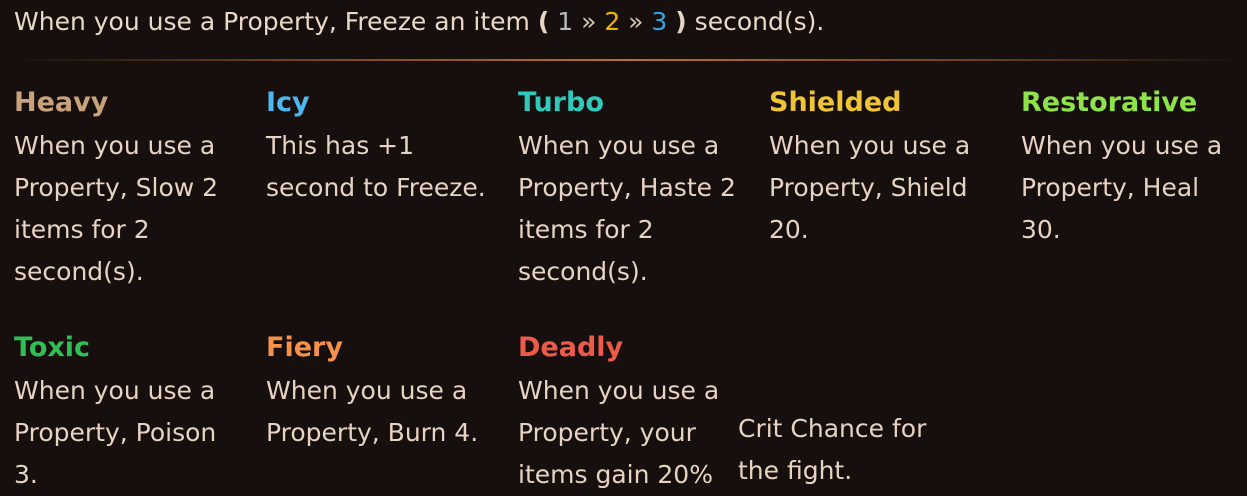 This screenshot has width=1247, height=496. Describe the element at coordinates (659, 21) in the screenshot. I see `tier-value-3: 3` at that location.